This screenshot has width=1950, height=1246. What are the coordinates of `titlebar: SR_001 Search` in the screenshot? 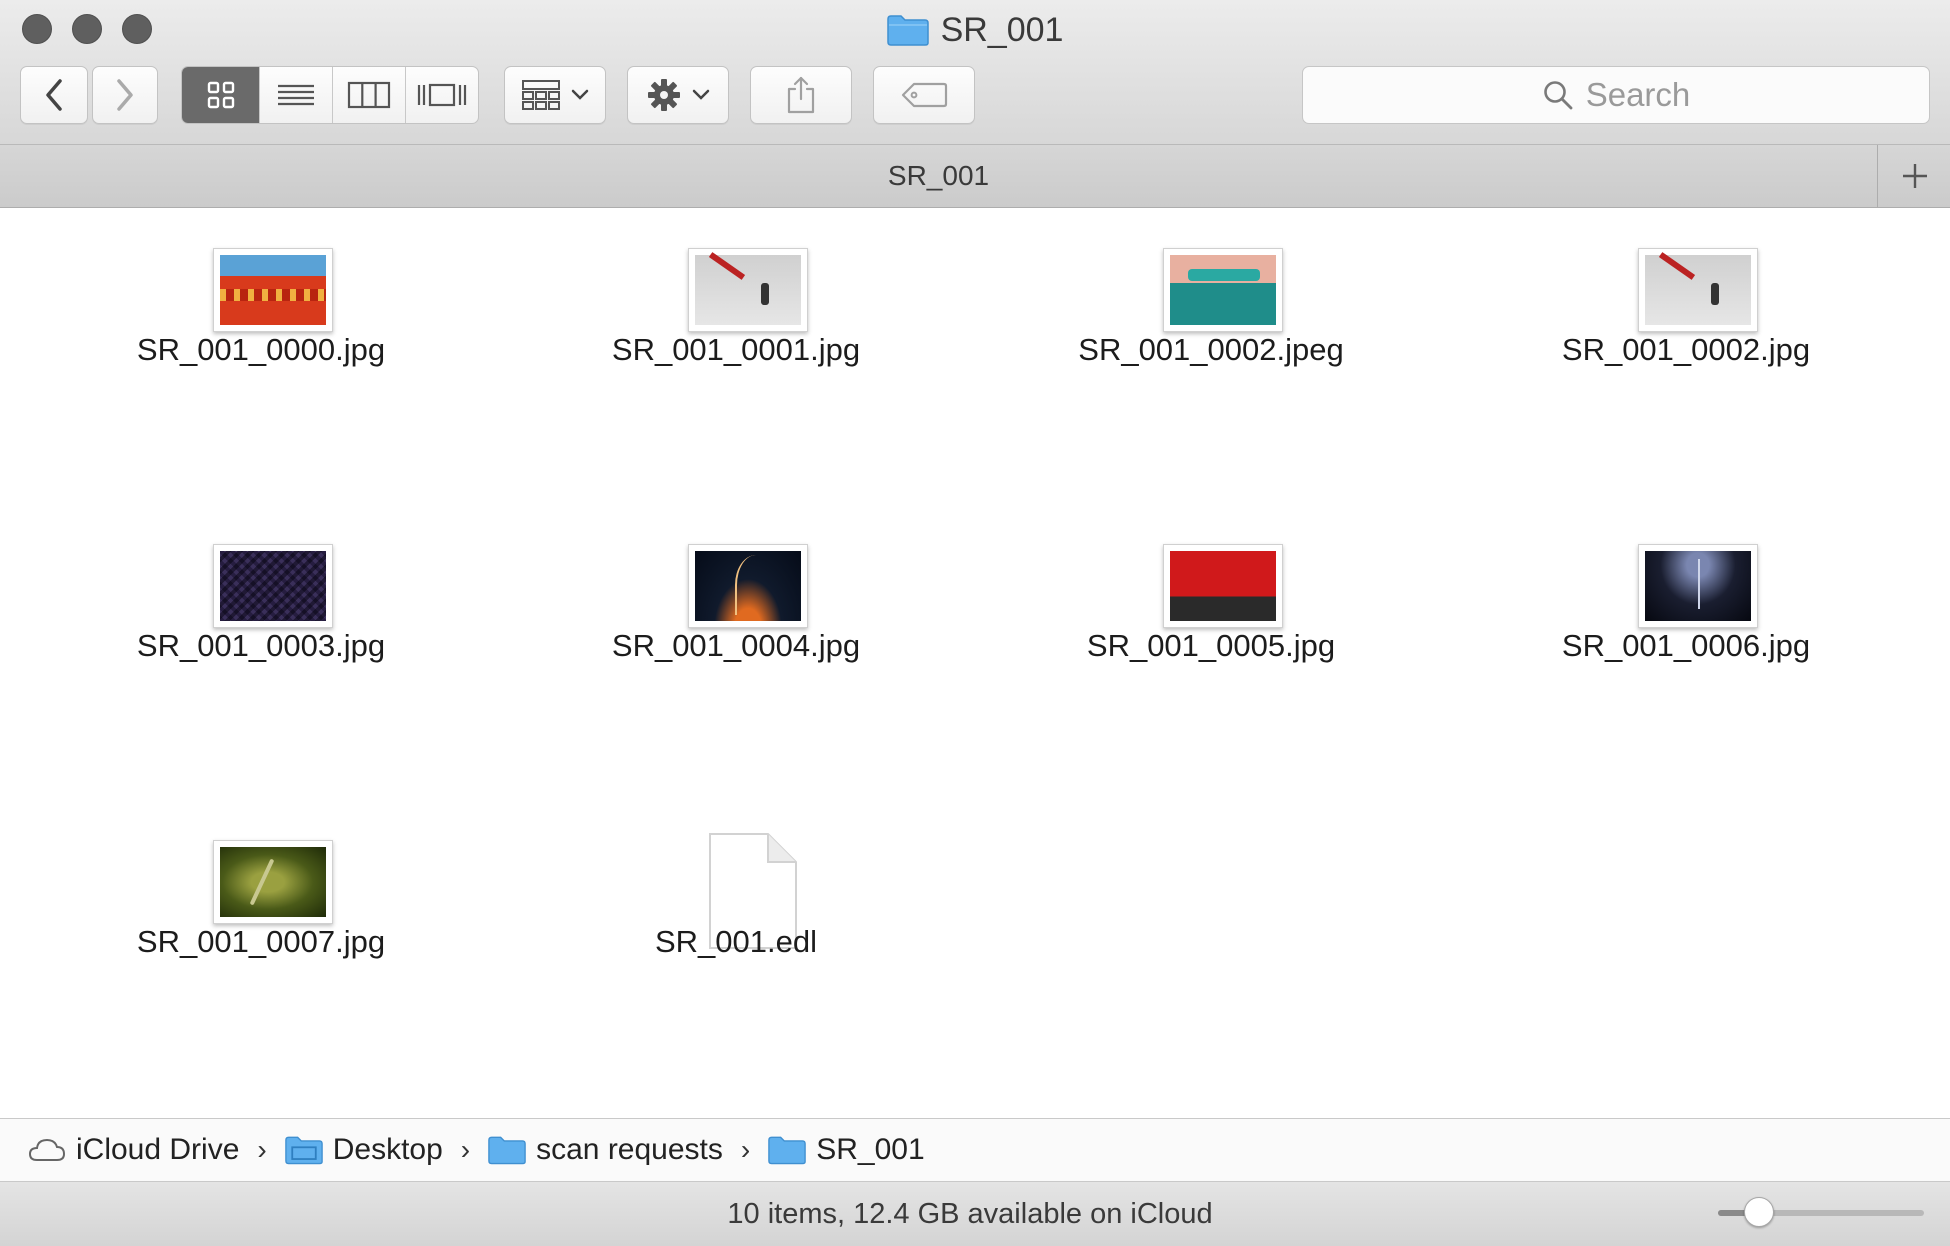 It's located at (975, 72).